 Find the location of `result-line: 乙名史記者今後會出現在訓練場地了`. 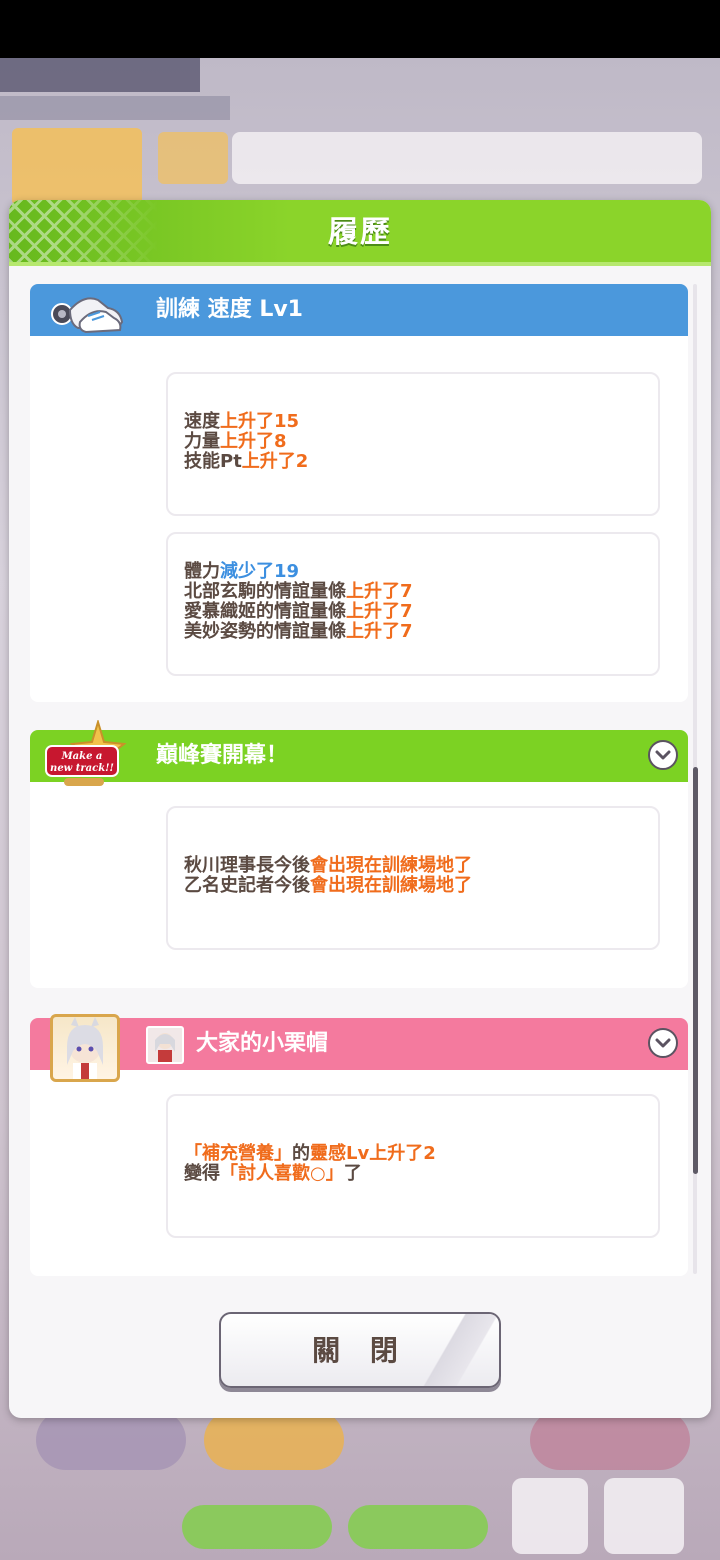

result-line: 乙名史記者今後會出現在訓練場地了 is located at coordinates (328, 886).